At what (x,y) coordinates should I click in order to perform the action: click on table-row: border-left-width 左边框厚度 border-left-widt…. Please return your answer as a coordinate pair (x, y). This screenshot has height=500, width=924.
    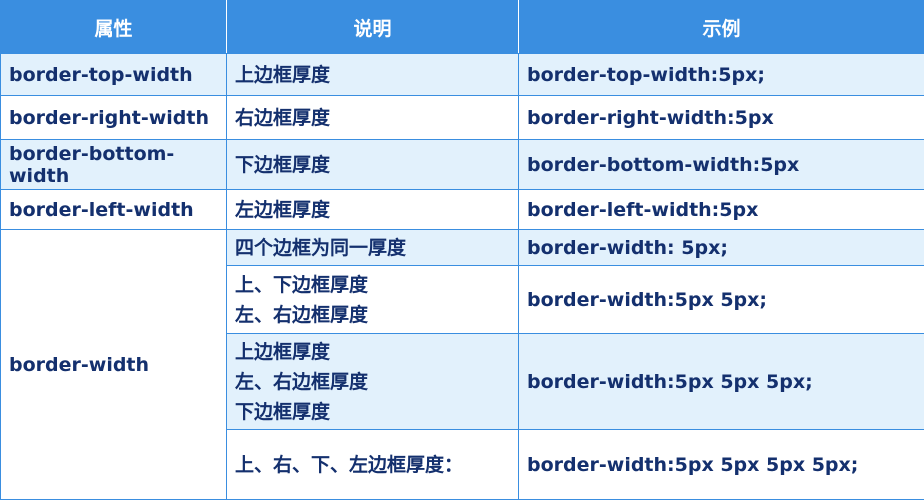
    Looking at the image, I should click on (462, 210).